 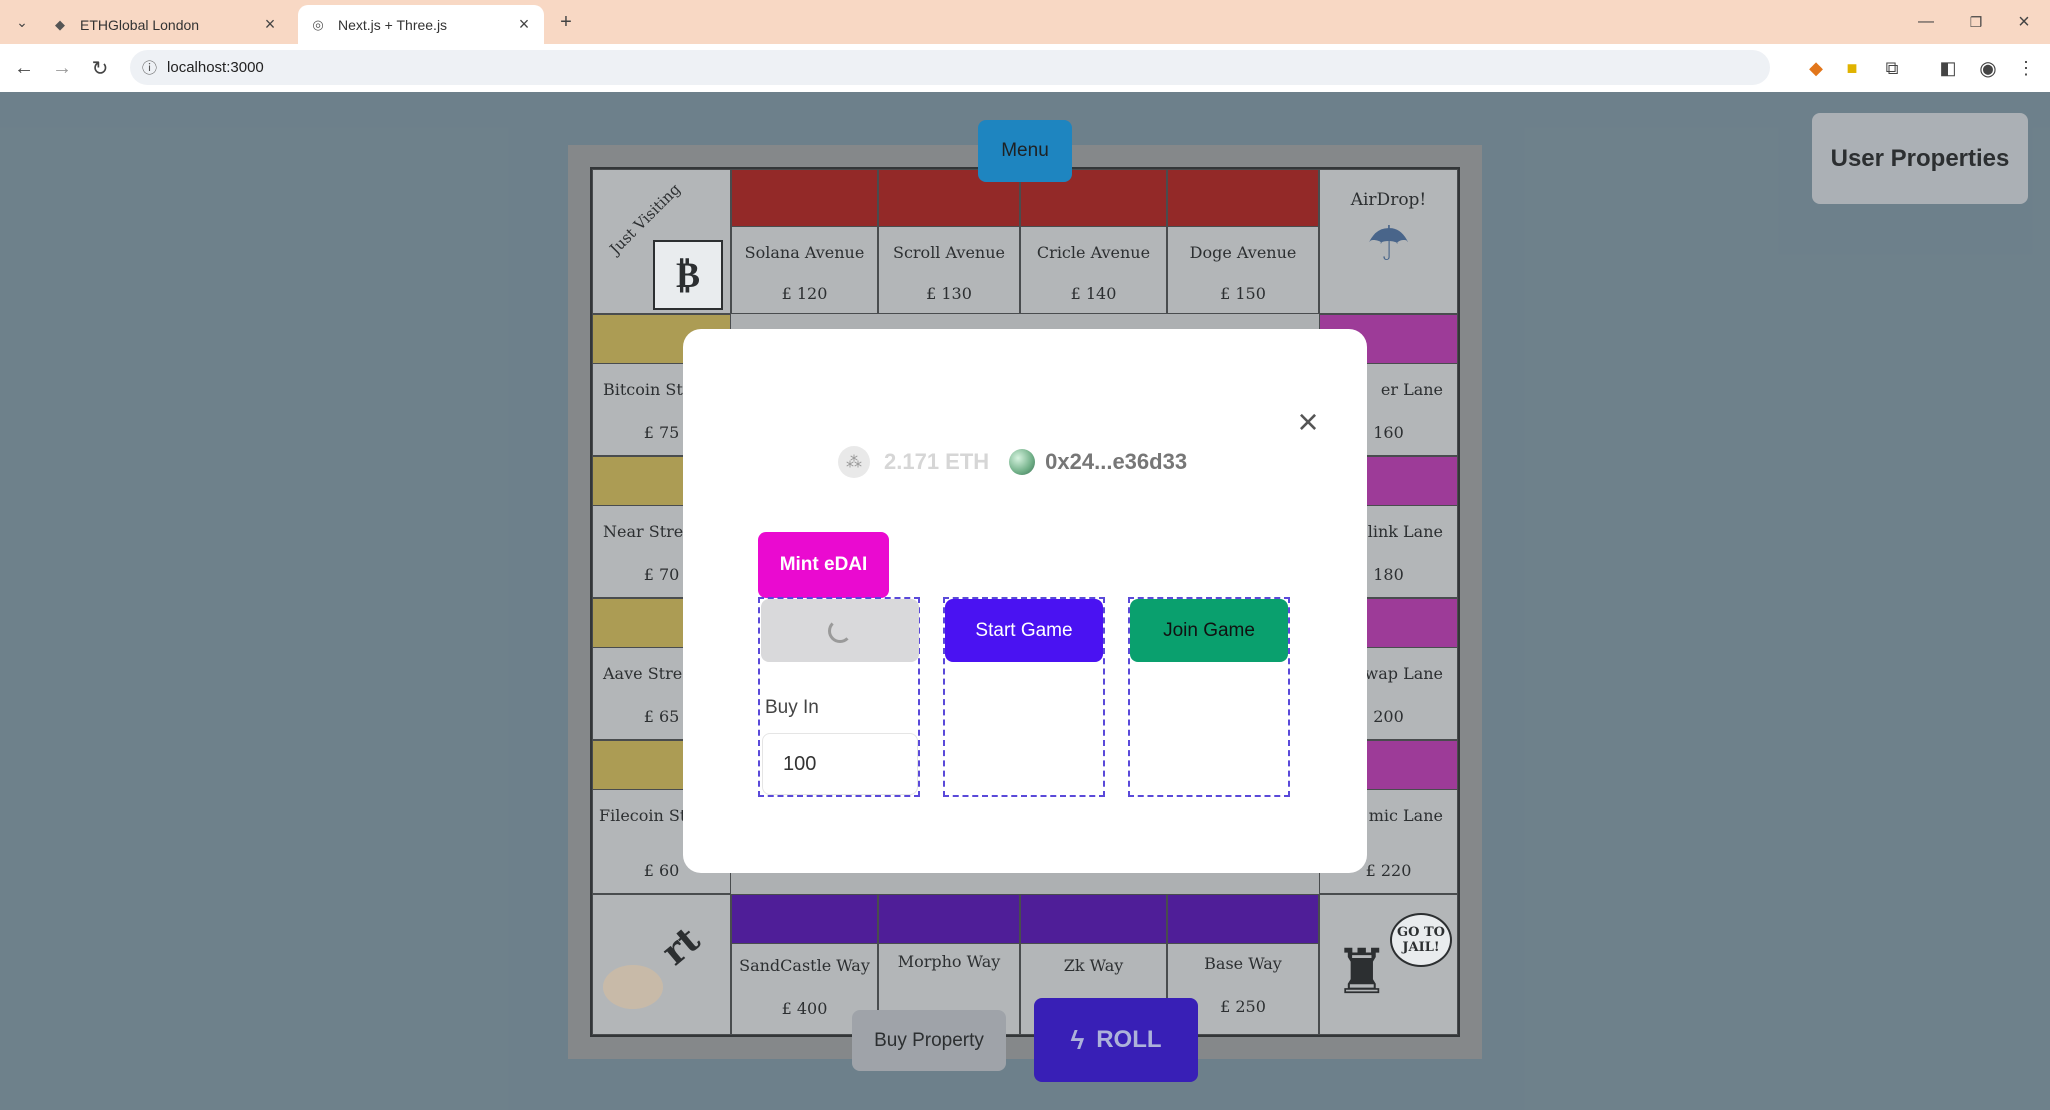 What do you see at coordinates (1948, 68) in the screenshot?
I see `side-panel-icon: ◧` at bounding box center [1948, 68].